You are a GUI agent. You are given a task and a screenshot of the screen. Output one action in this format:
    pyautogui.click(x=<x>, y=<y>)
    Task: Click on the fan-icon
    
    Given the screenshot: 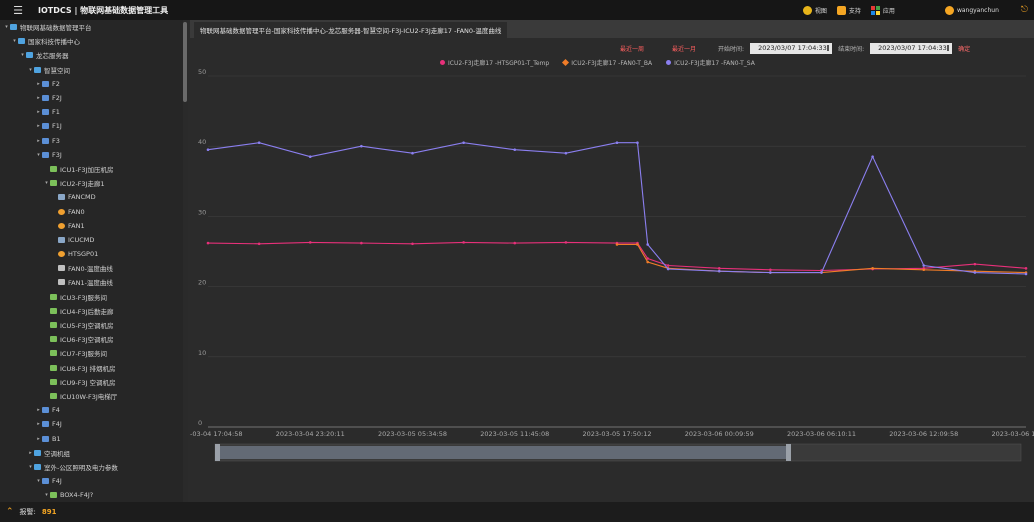 What is the action you would take?
    pyautogui.click(x=61, y=225)
    